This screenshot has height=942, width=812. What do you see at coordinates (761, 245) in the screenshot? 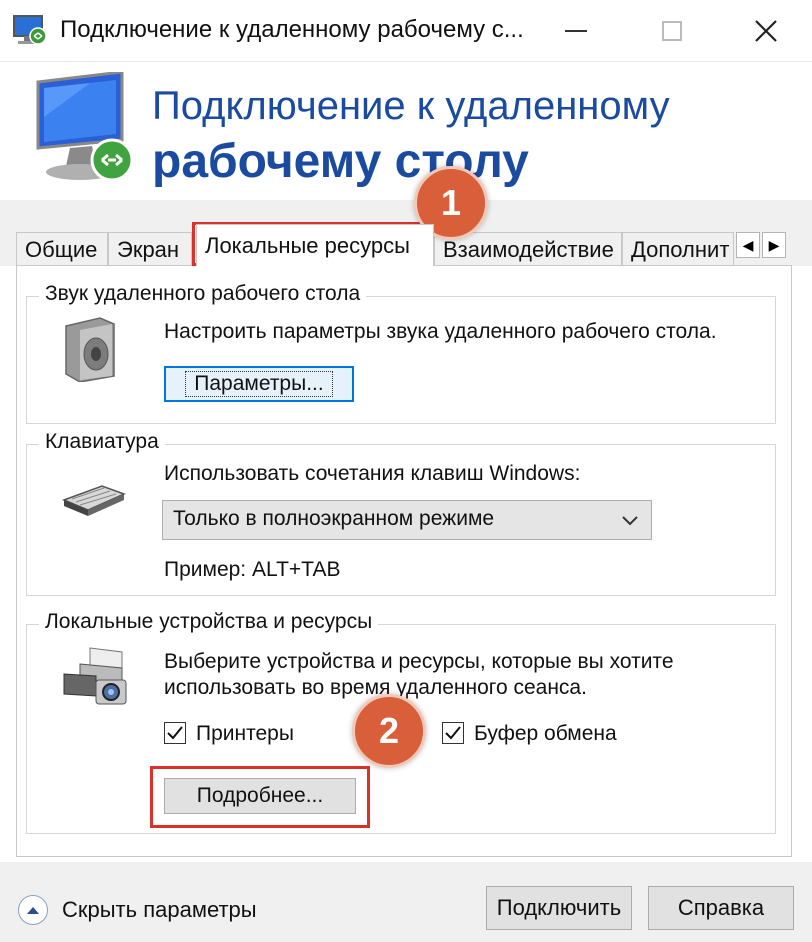
I see `tab-scroll-buttons: ◀ ▶` at bounding box center [761, 245].